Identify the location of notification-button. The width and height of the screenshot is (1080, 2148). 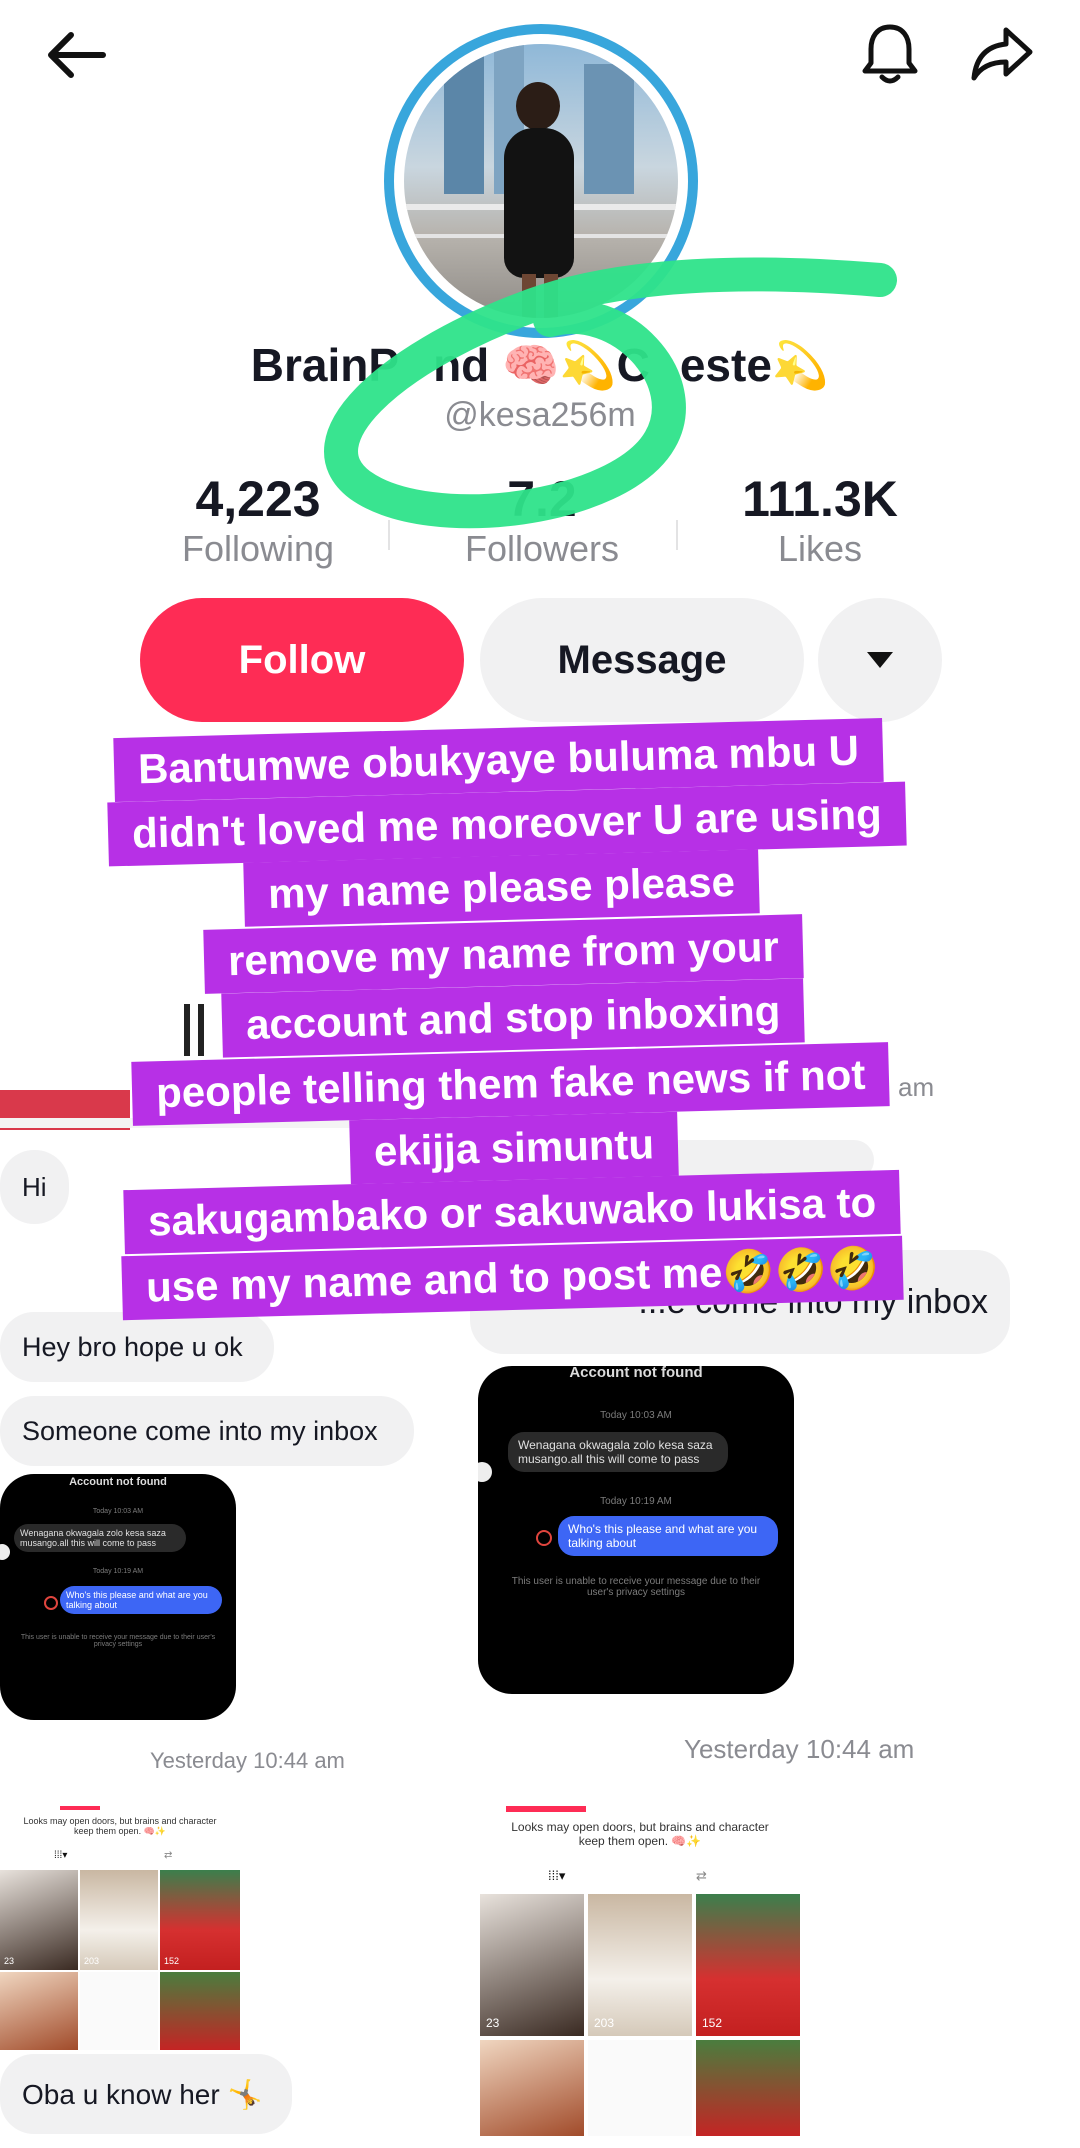
(890, 54).